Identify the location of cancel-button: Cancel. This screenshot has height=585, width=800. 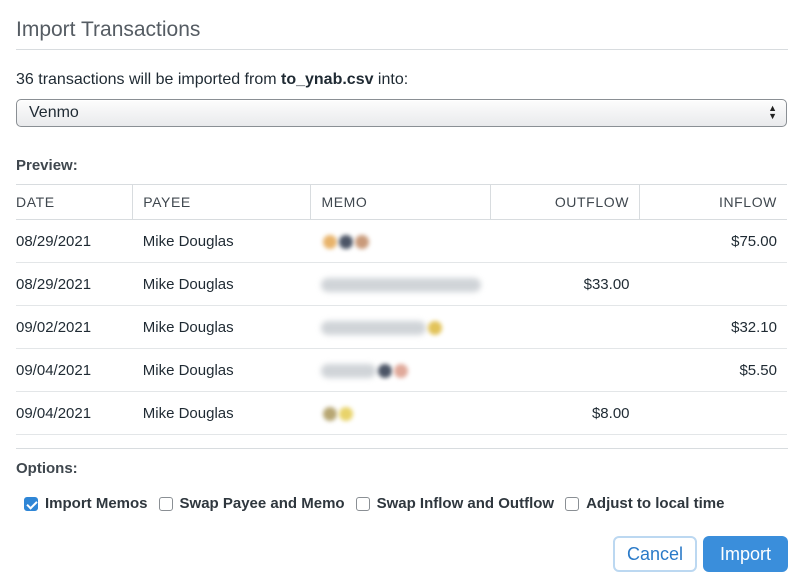
(655, 554).